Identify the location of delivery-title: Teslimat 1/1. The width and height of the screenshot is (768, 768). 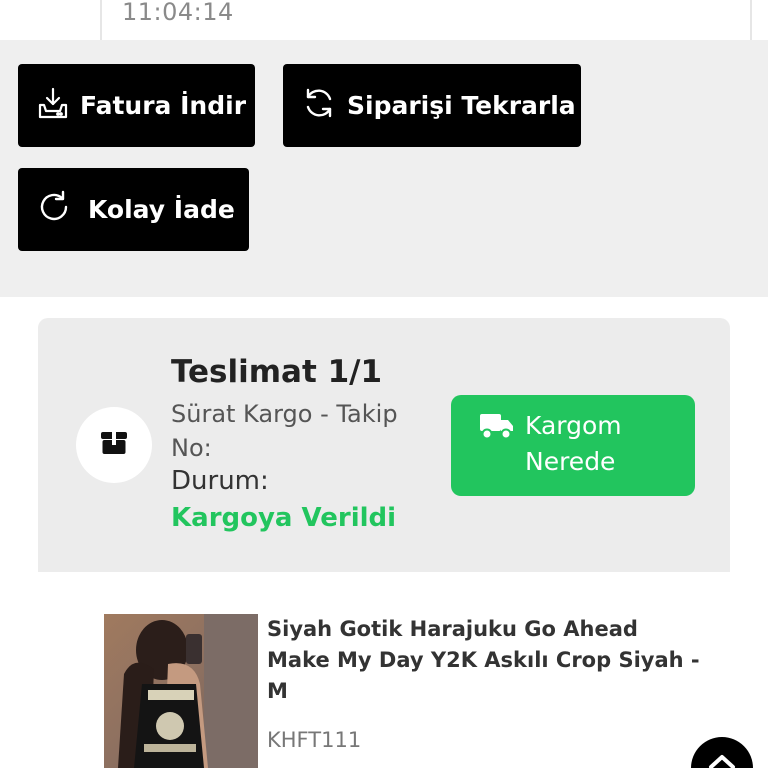
(277, 372).